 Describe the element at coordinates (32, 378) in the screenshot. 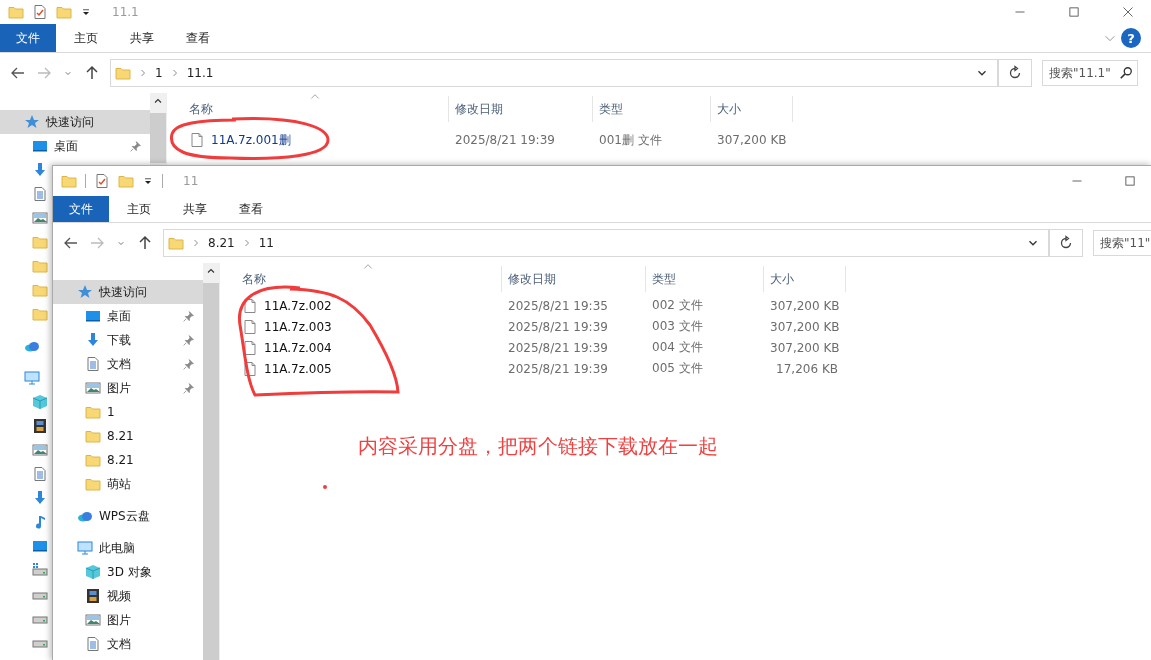

I see `computer-icon` at that location.